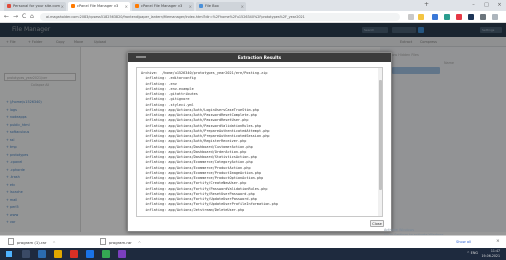  I want to click on close-window-button: ×, so click(499, 5).